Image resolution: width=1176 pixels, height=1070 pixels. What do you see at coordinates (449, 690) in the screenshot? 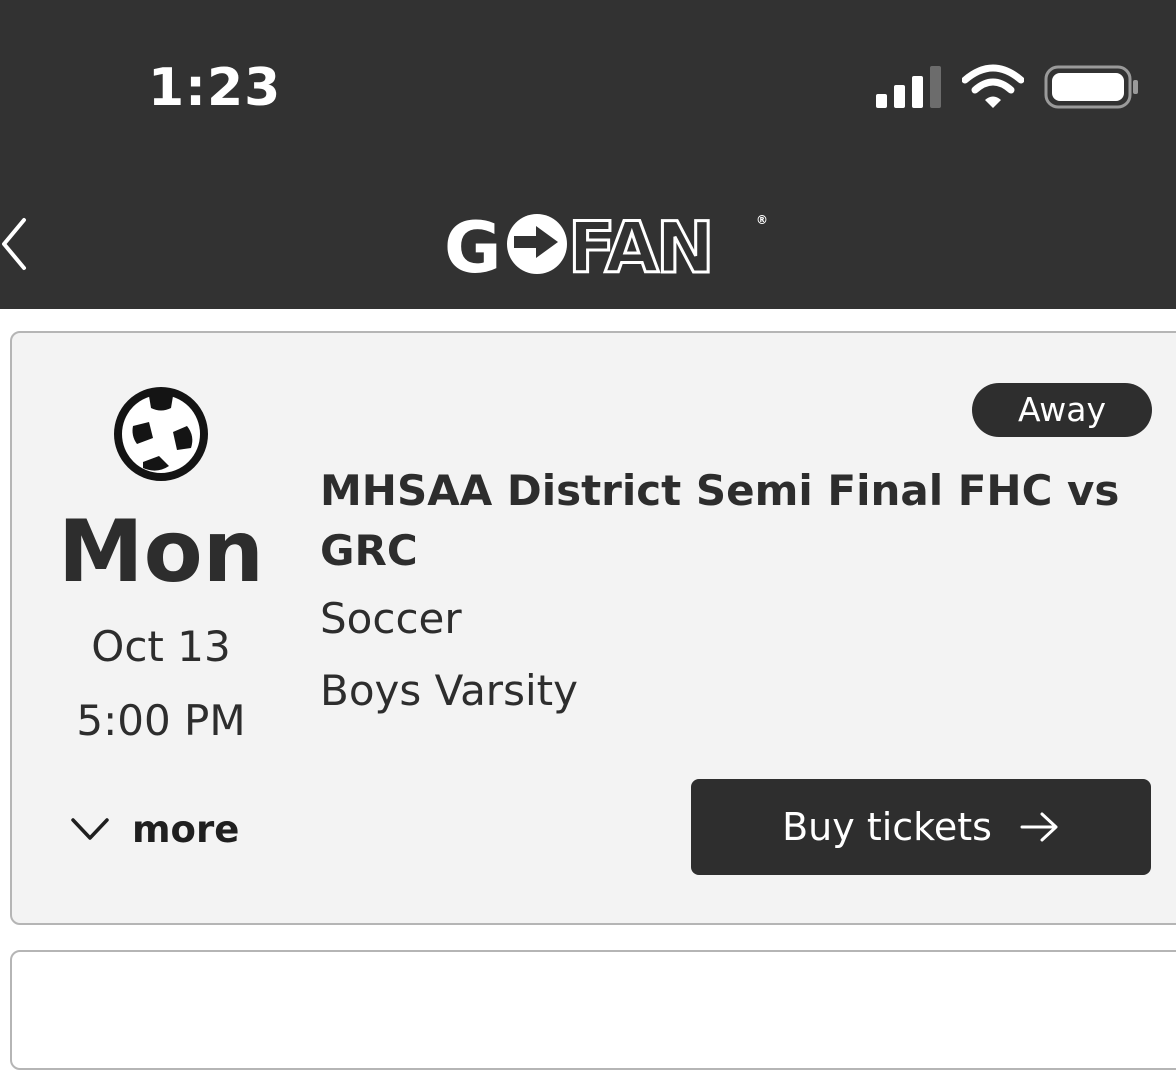
I see `event-level: Boys Varsity` at bounding box center [449, 690].